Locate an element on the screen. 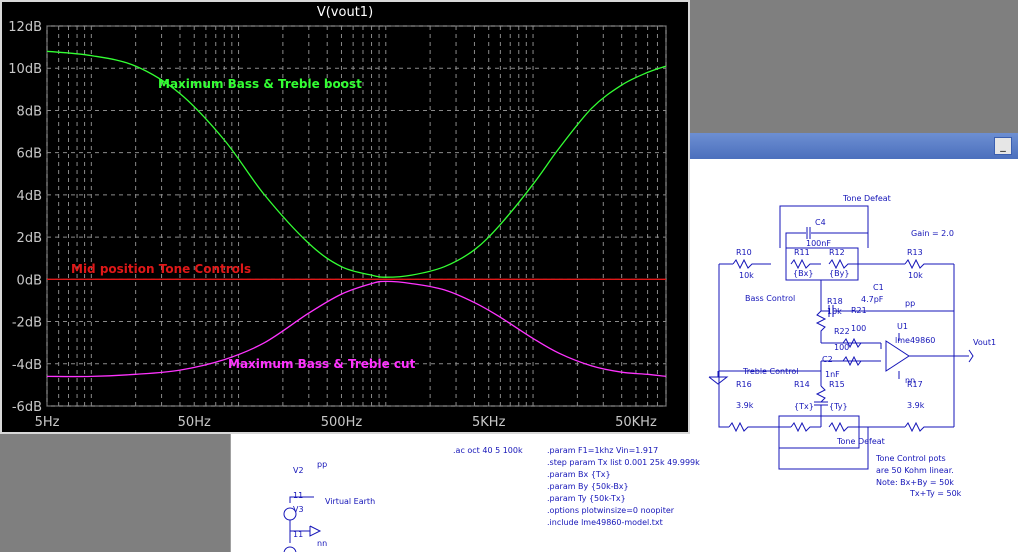  note-line-3: Note: Bx+By = 50k is located at coordinates (915, 482).